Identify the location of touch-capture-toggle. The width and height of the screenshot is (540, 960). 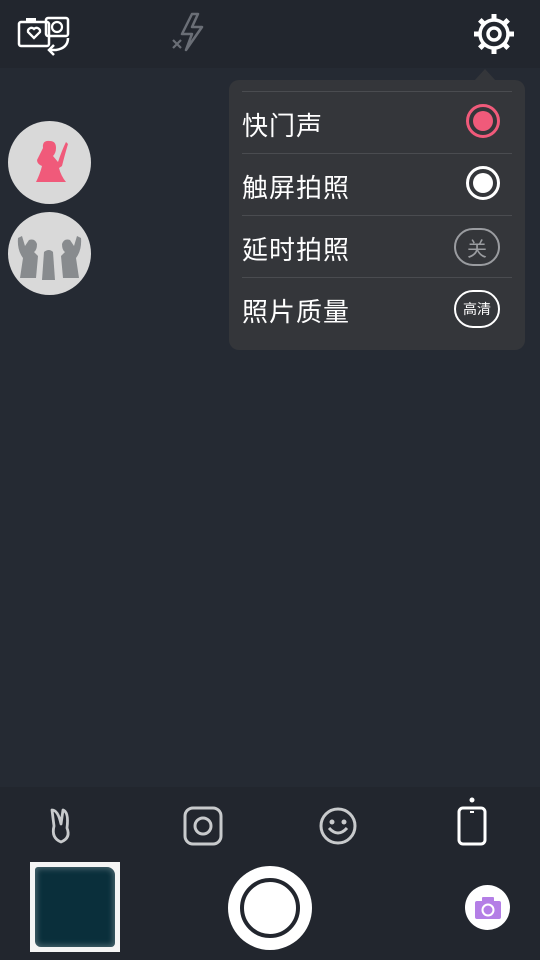
(483, 183).